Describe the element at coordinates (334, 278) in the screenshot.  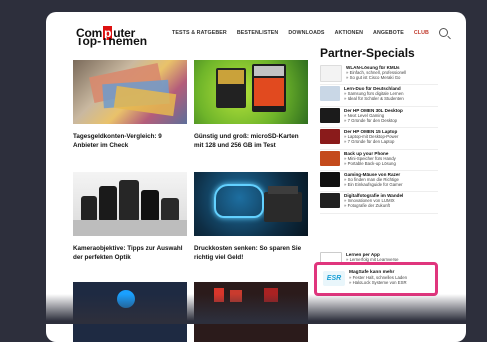
I see `esr-logo: ESR` at that location.